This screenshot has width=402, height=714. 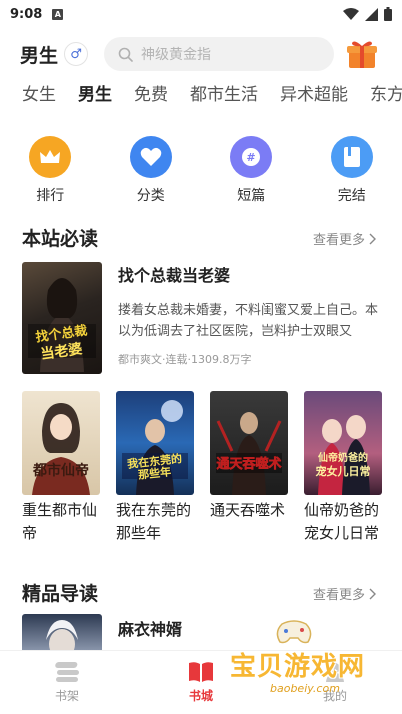 I want to click on bookshelf-icon, so click(x=67, y=672).